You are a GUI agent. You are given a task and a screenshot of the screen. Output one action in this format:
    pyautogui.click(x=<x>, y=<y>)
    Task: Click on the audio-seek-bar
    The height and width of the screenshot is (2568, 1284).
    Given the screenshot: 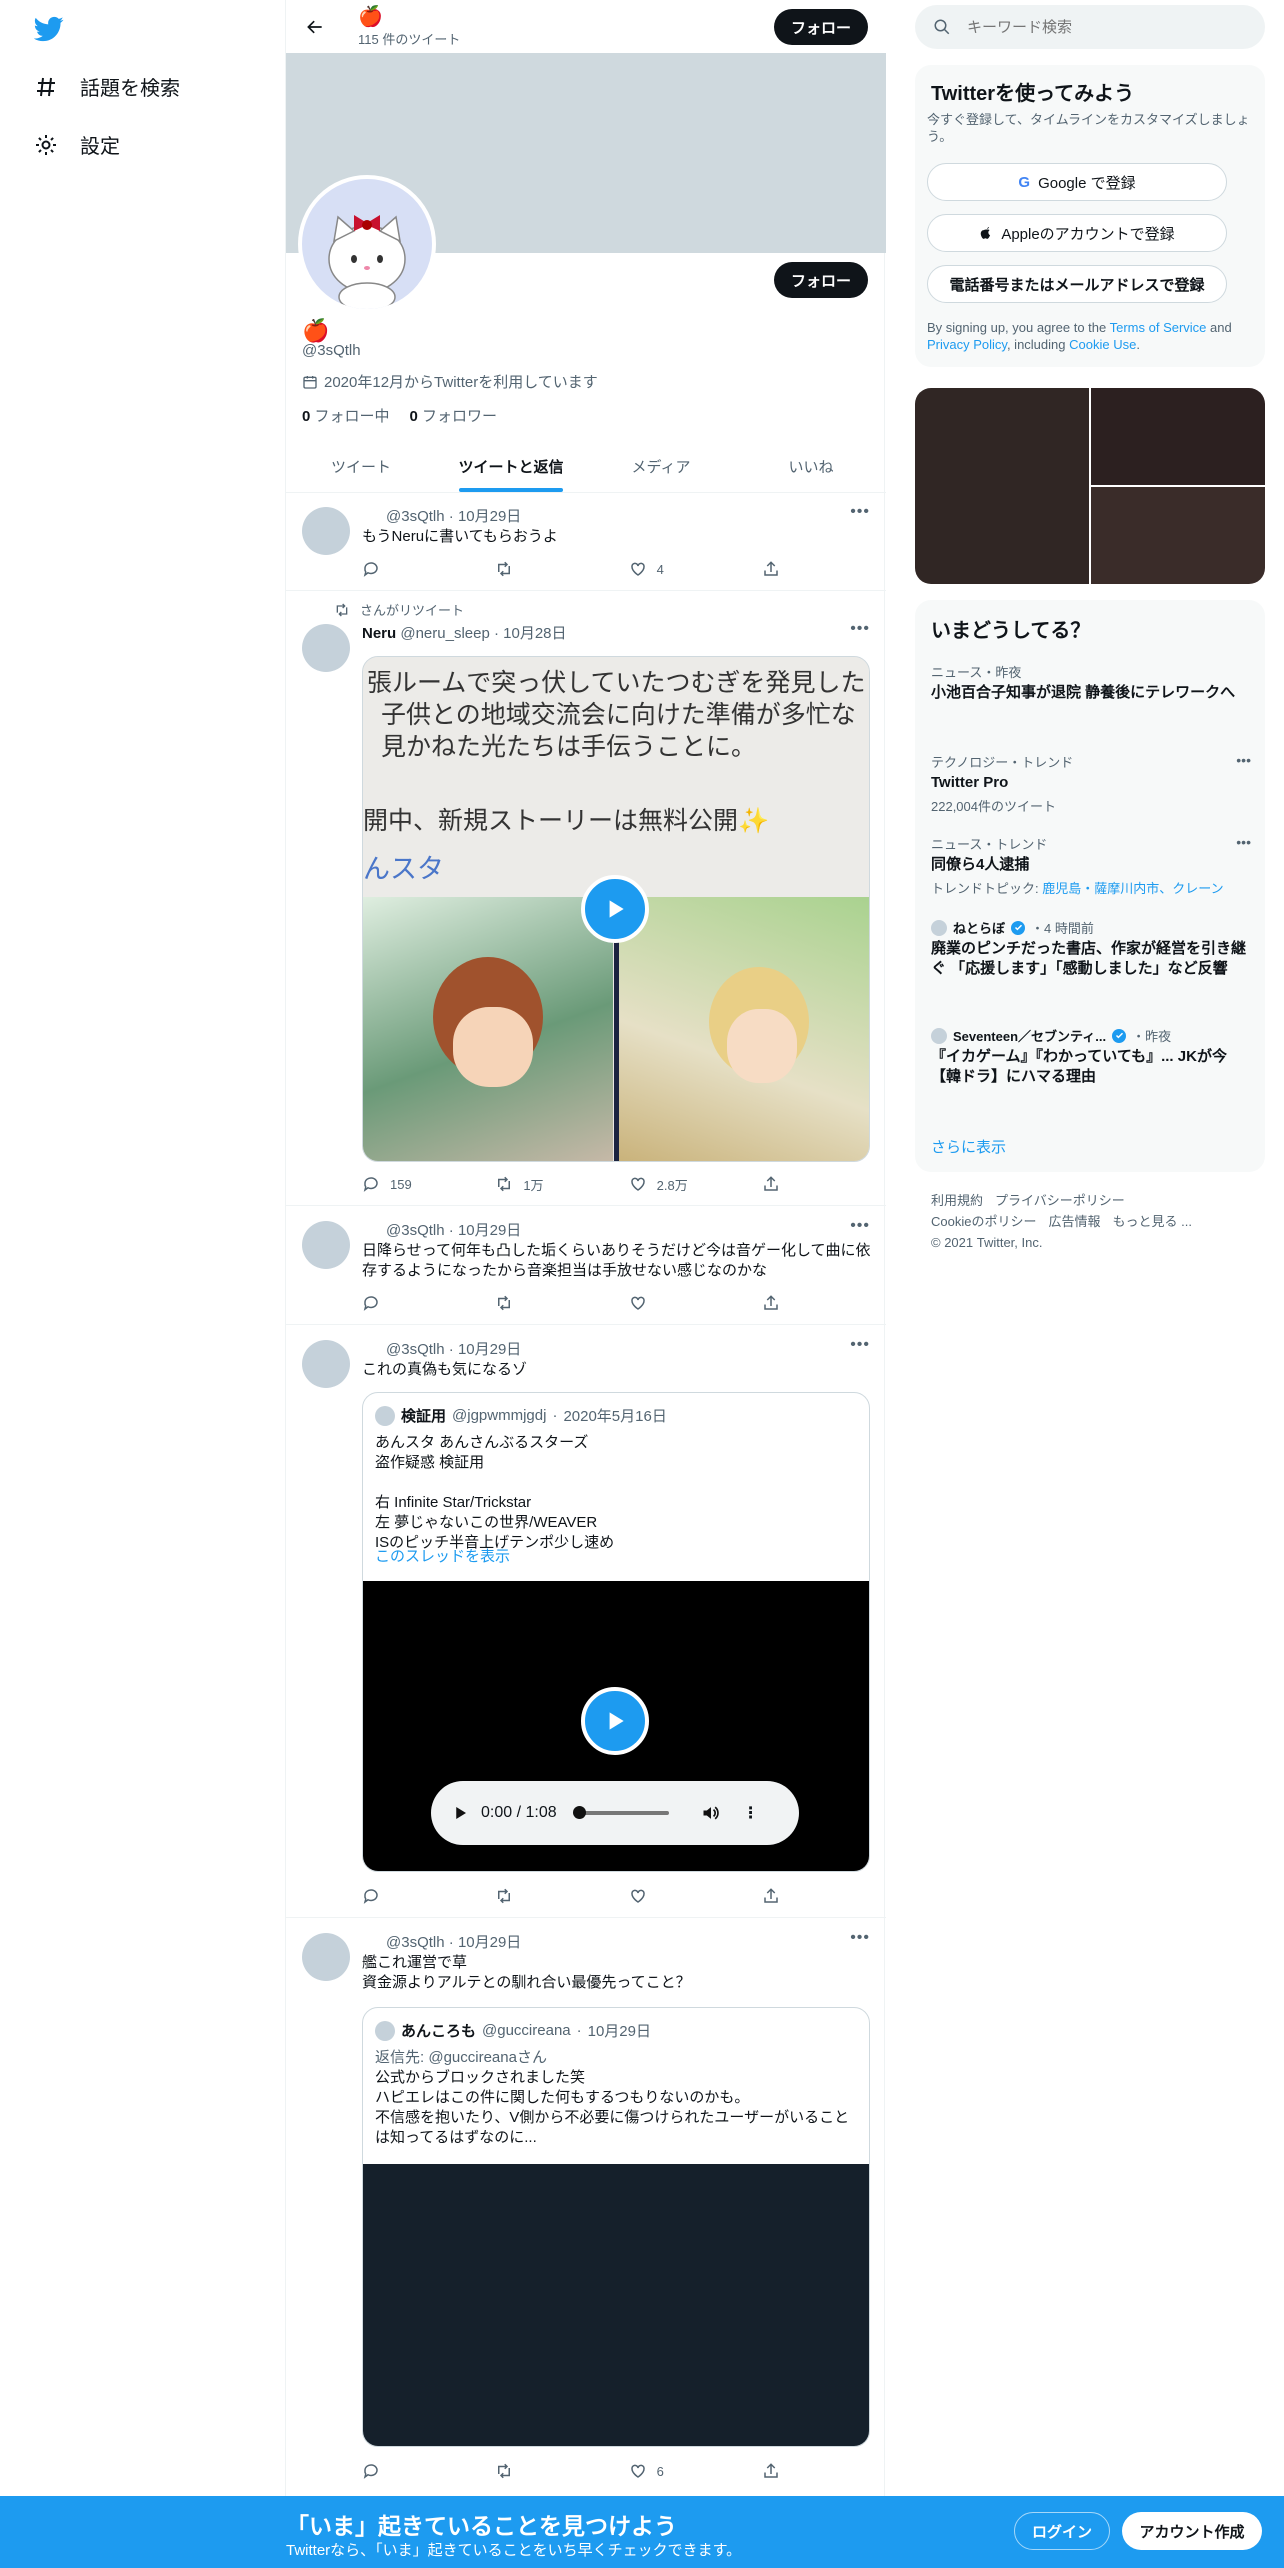 What is the action you would take?
    pyautogui.click(x=620, y=1812)
    